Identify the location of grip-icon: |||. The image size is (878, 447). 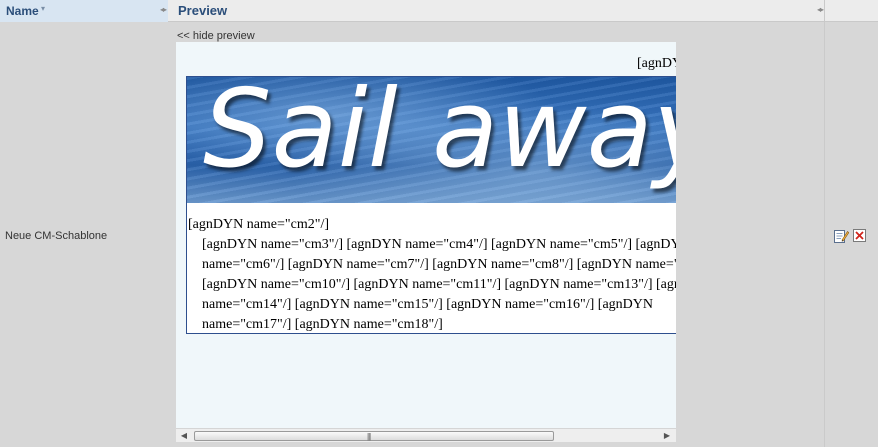
(369, 436).